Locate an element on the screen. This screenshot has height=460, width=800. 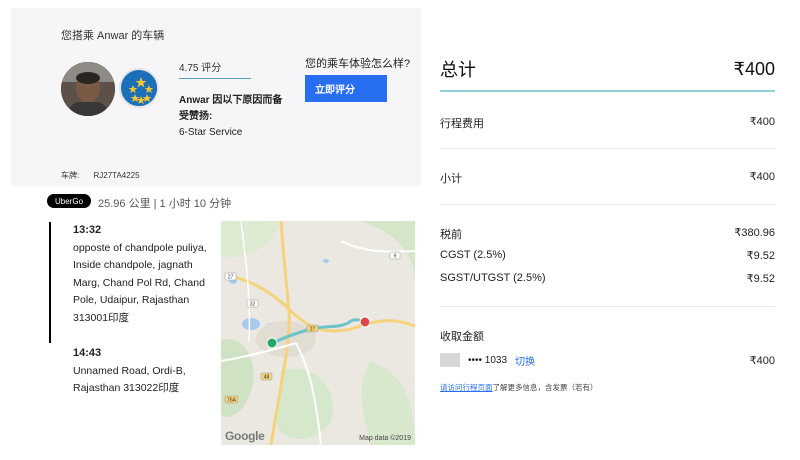
payment-method-row: •••• 1033 切换 ₹400 is located at coordinates (607, 360).